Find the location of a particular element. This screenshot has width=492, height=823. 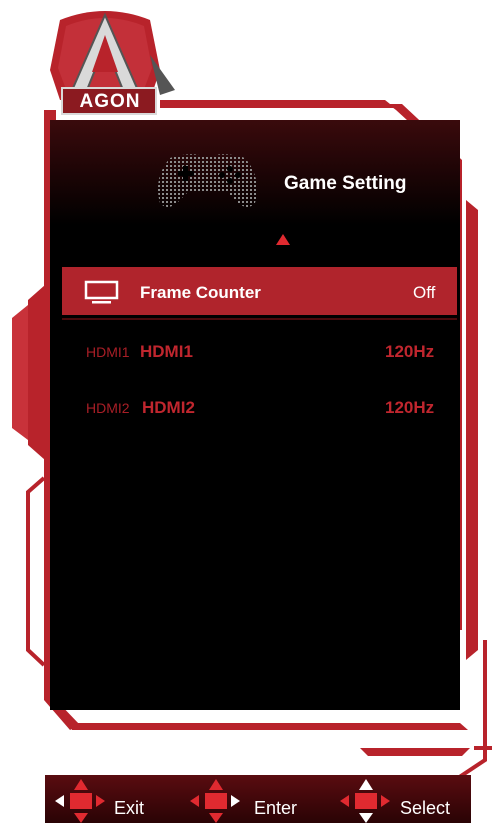

exit-control-icon is located at coordinates (80, 801).